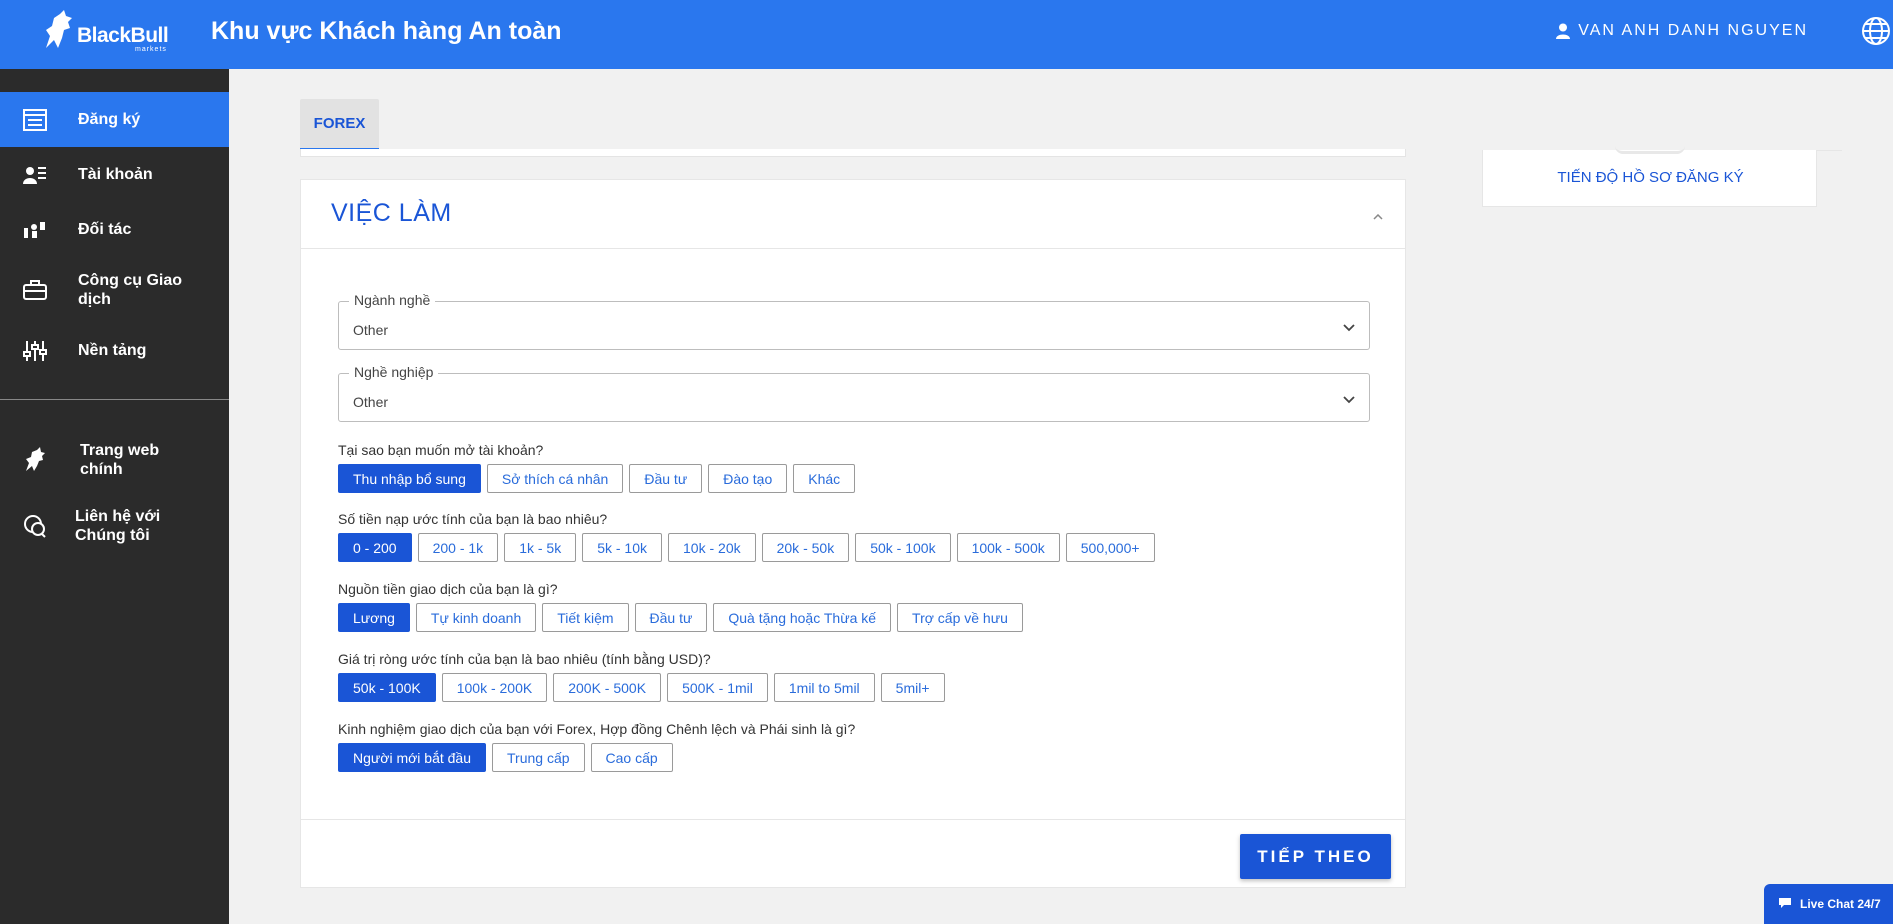 The image size is (1893, 924). I want to click on option-button: 20k - 50k, so click(805, 547).